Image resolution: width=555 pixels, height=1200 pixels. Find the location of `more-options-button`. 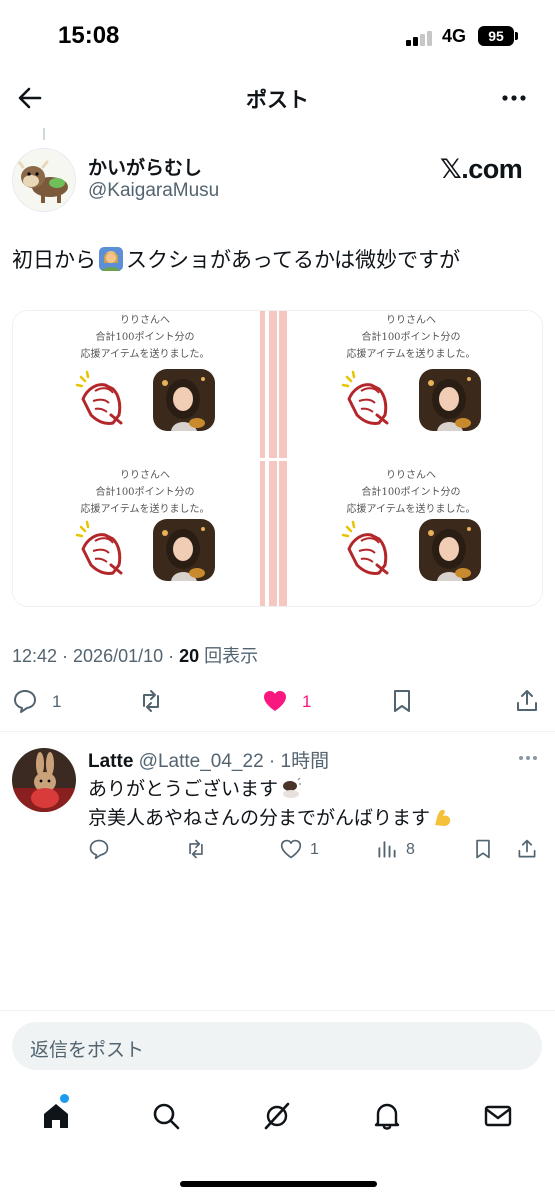

more-options-button is located at coordinates (514, 98).